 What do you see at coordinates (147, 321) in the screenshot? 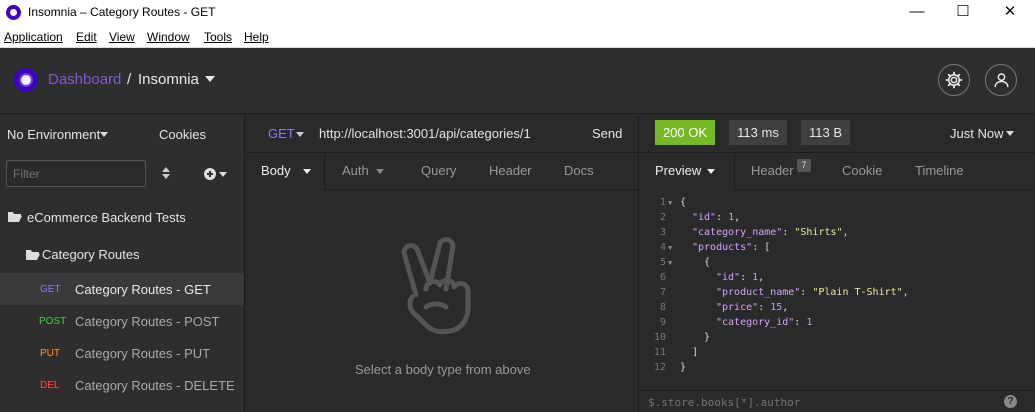
I see `request-name: Category Routes - POST` at bounding box center [147, 321].